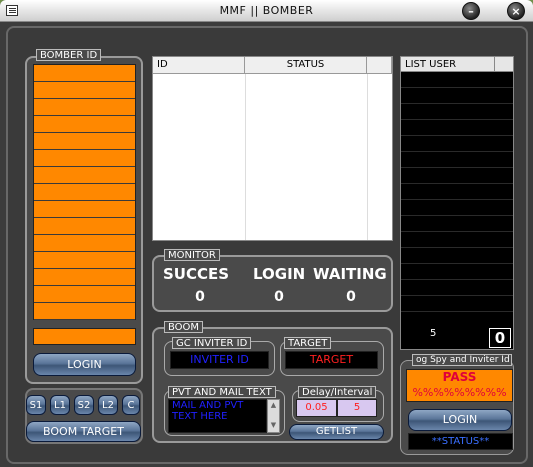 This screenshot has height=467, width=533. Describe the element at coordinates (84, 336) in the screenshot. I see `bomber-id-input` at that location.